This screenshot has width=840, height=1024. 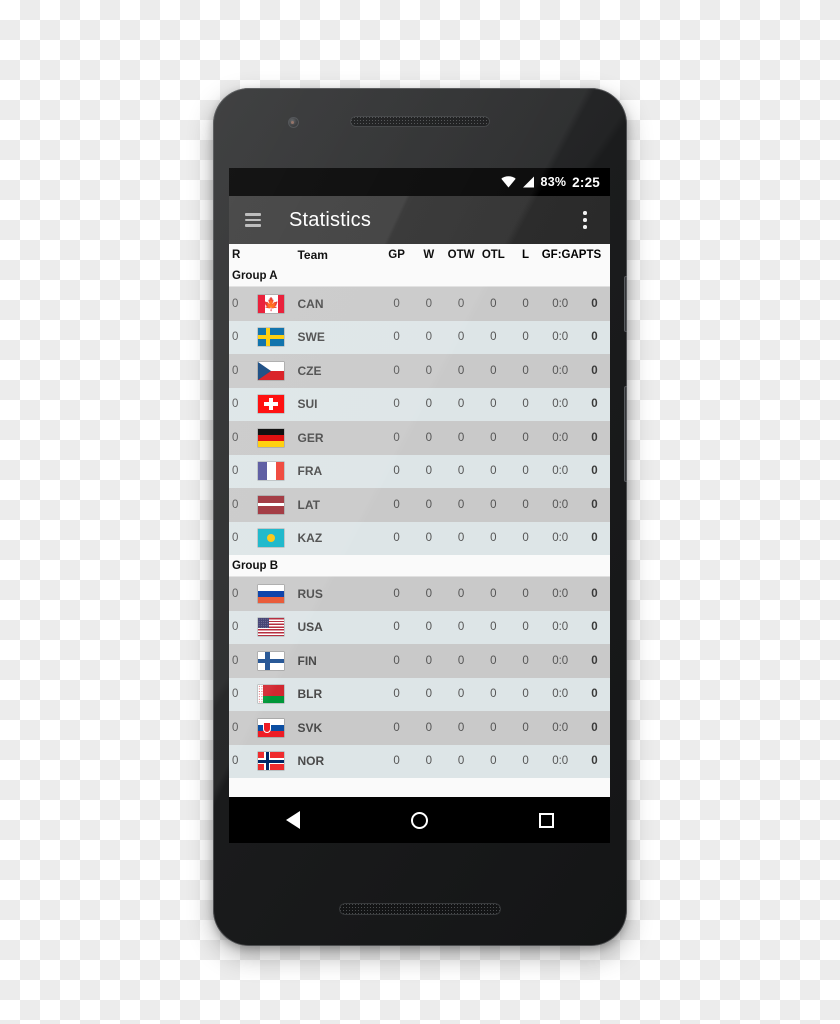 What do you see at coordinates (419, 728) in the screenshot?
I see `table-row: 0 SVK 0 0 0 0 0 0:0 0` at bounding box center [419, 728].